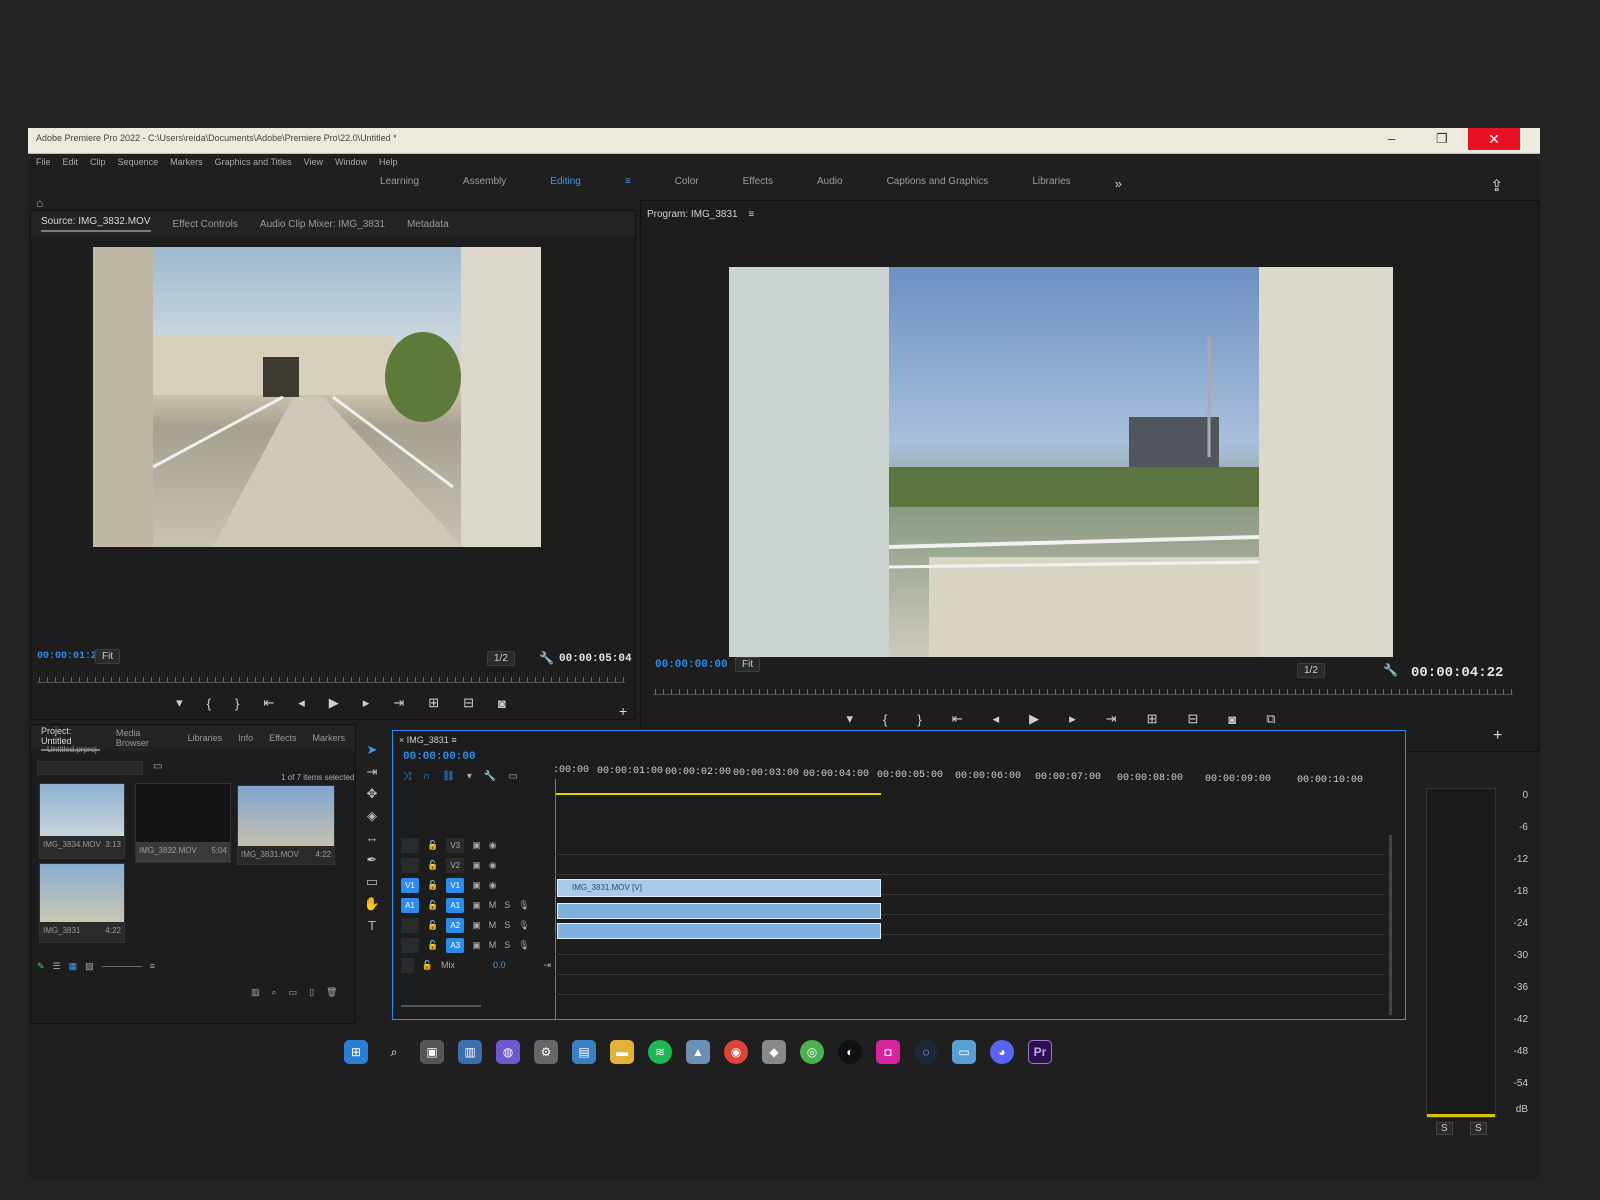 The height and width of the screenshot is (1200, 1600). What do you see at coordinates (691, 665) in the screenshot?
I see `program-timecode: 00:00:00:00` at bounding box center [691, 665].